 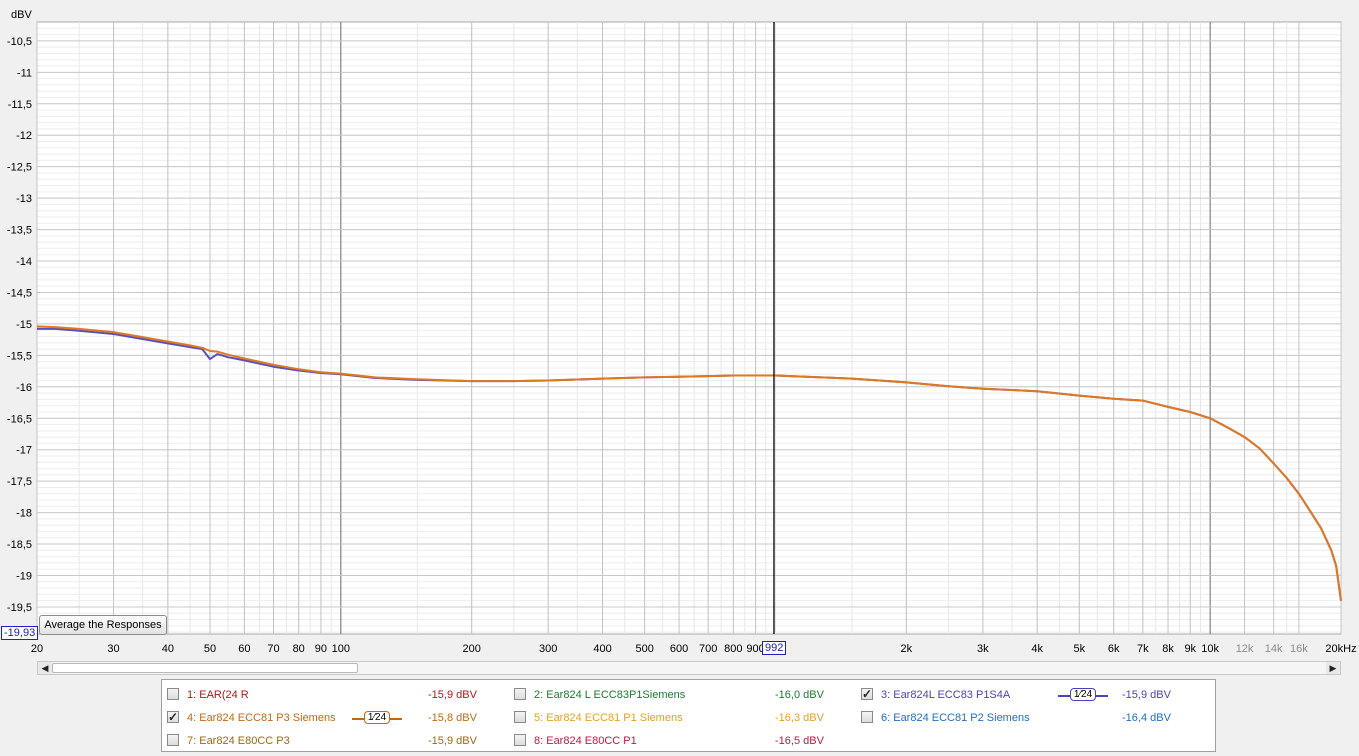 I want to click on x-tick-label: 20kHz, so click(x=1340, y=649).